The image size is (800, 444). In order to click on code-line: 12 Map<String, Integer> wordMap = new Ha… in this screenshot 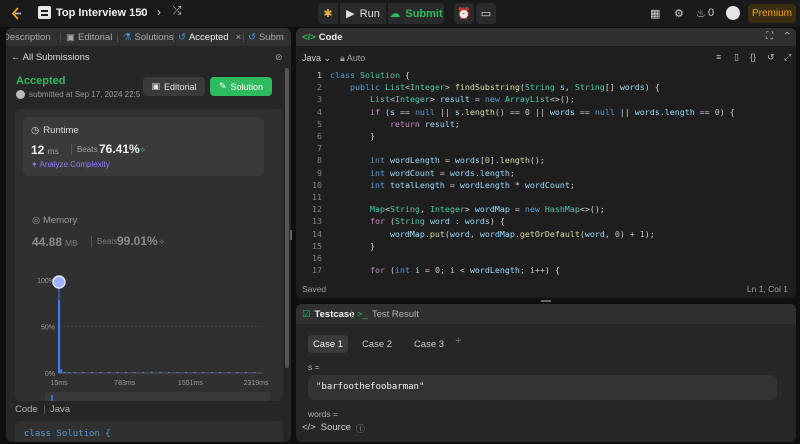, I will do `click(546, 210)`.